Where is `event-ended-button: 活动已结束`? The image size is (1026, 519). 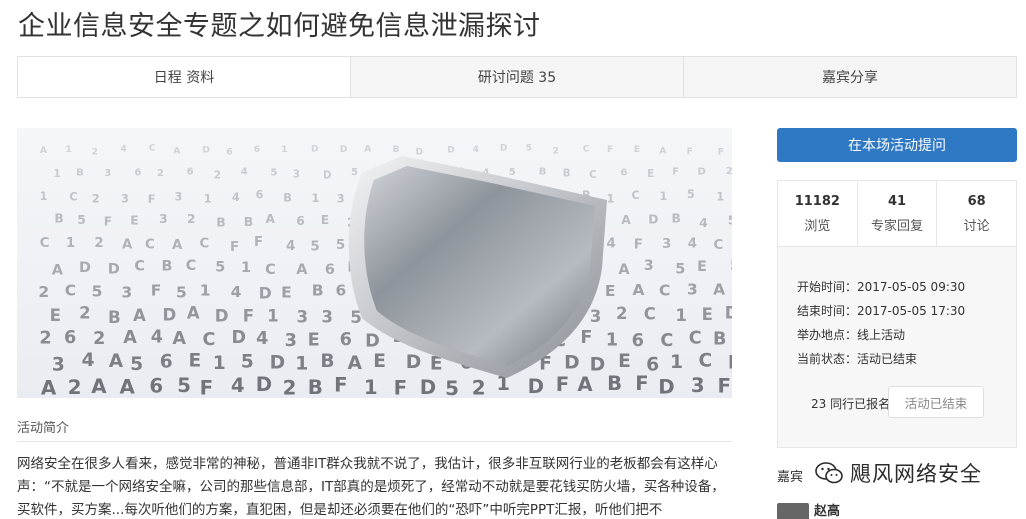
event-ended-button: 活动已结束 is located at coordinates (936, 402).